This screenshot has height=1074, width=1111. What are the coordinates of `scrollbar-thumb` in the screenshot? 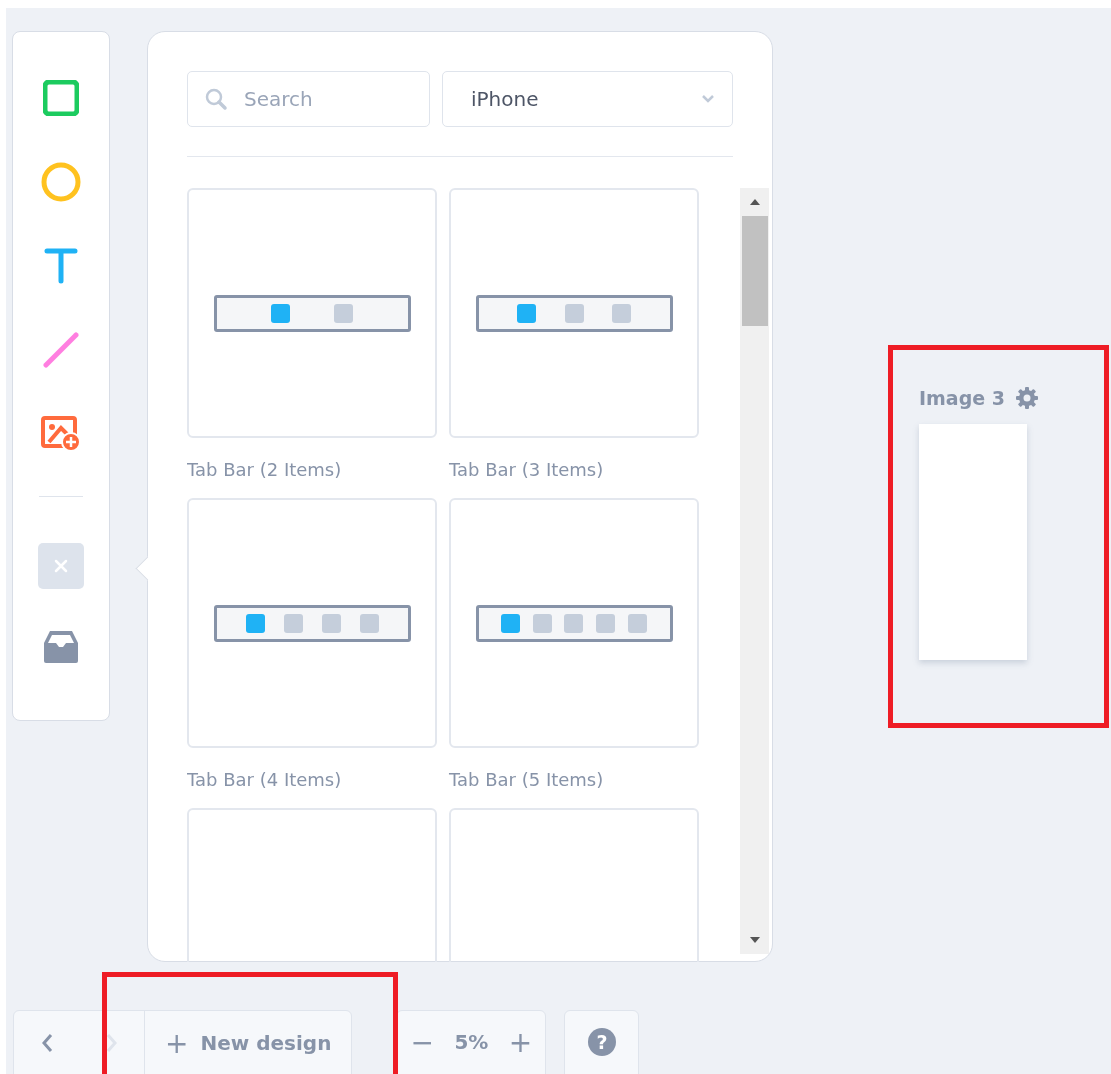 It's located at (754, 271).